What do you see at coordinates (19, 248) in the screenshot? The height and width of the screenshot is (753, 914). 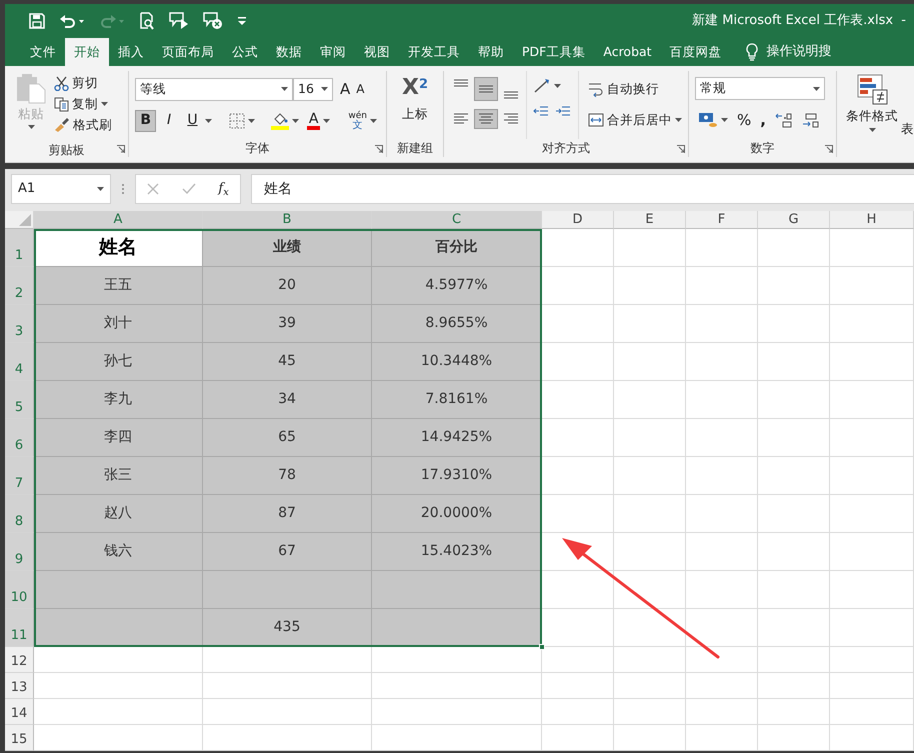 I see `row-header: 1` at bounding box center [19, 248].